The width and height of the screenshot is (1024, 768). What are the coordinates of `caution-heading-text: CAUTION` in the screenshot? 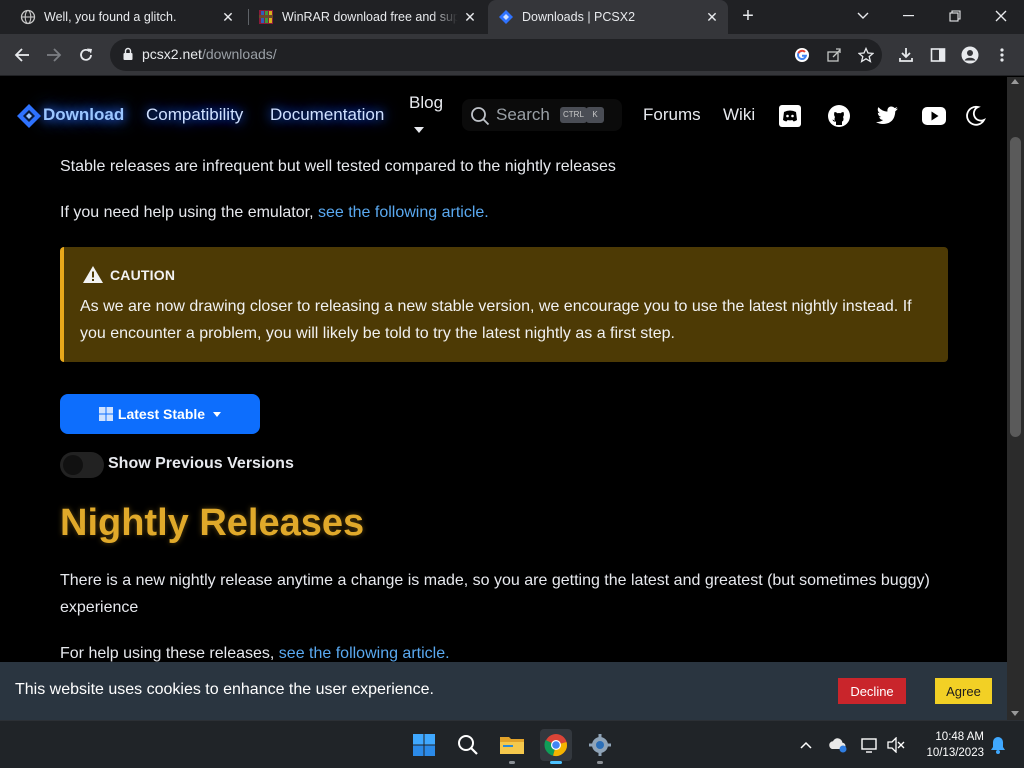 It's located at (143, 275).